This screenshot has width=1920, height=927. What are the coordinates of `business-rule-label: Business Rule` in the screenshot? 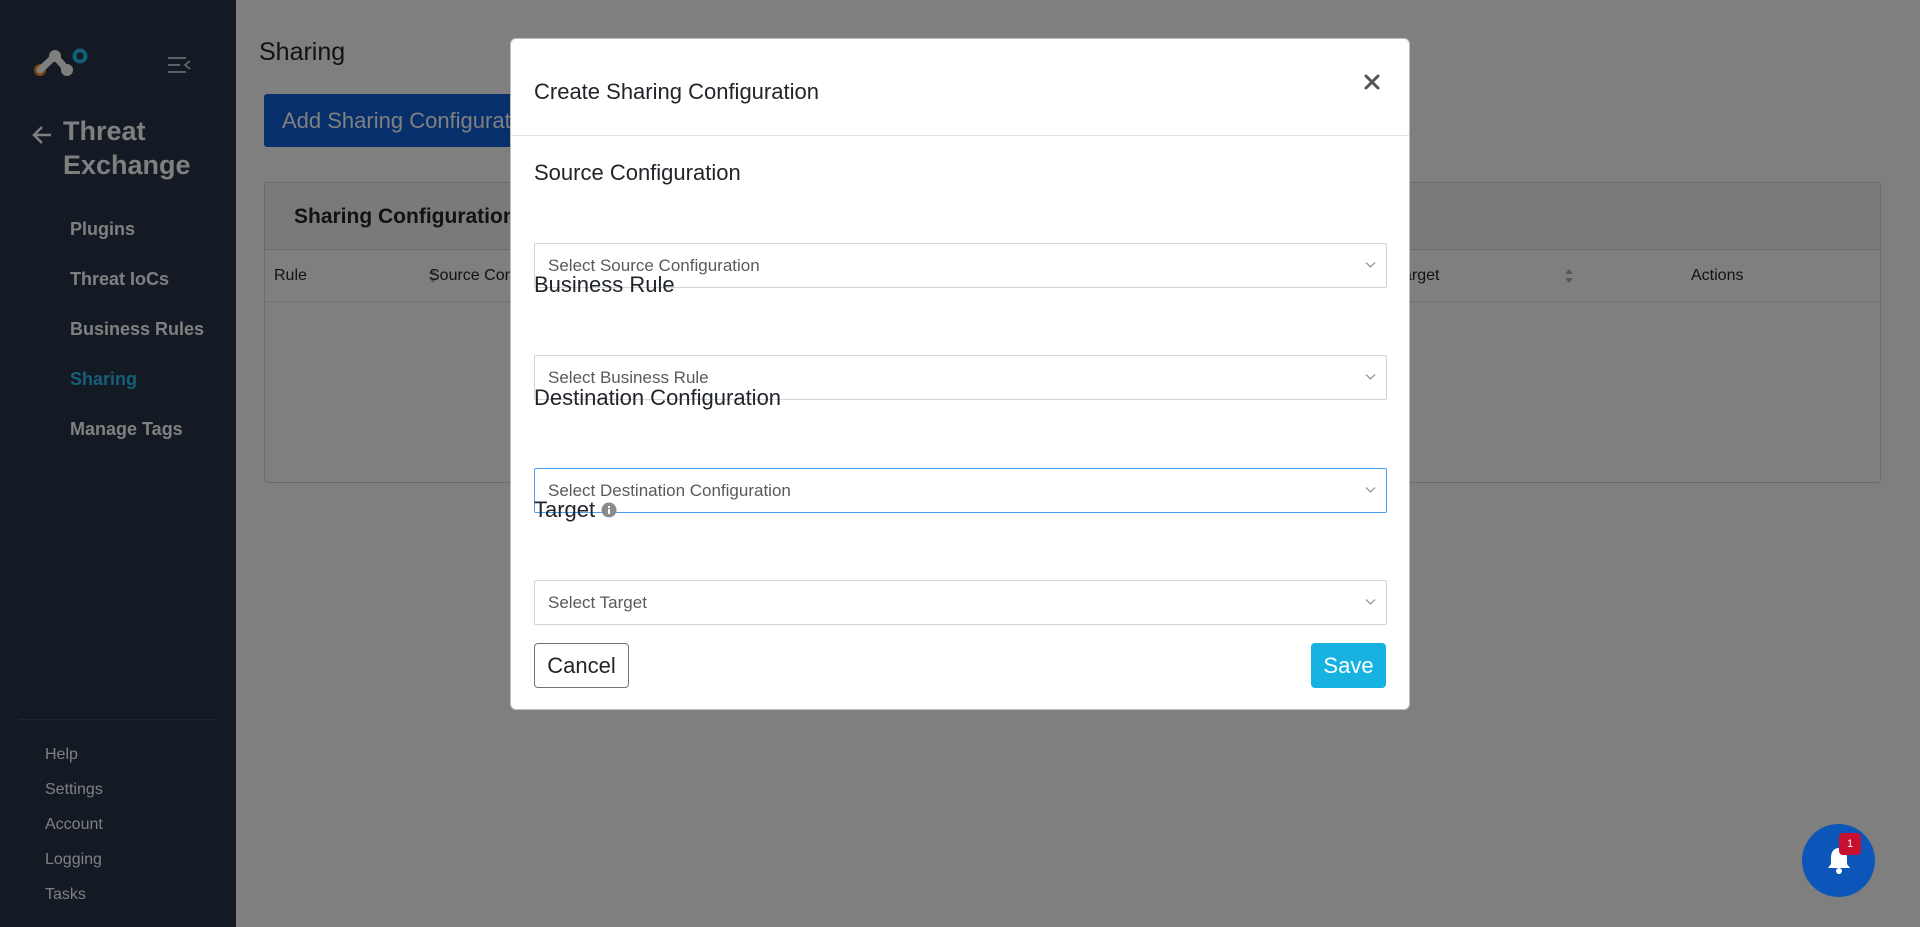 It's located at (604, 284).